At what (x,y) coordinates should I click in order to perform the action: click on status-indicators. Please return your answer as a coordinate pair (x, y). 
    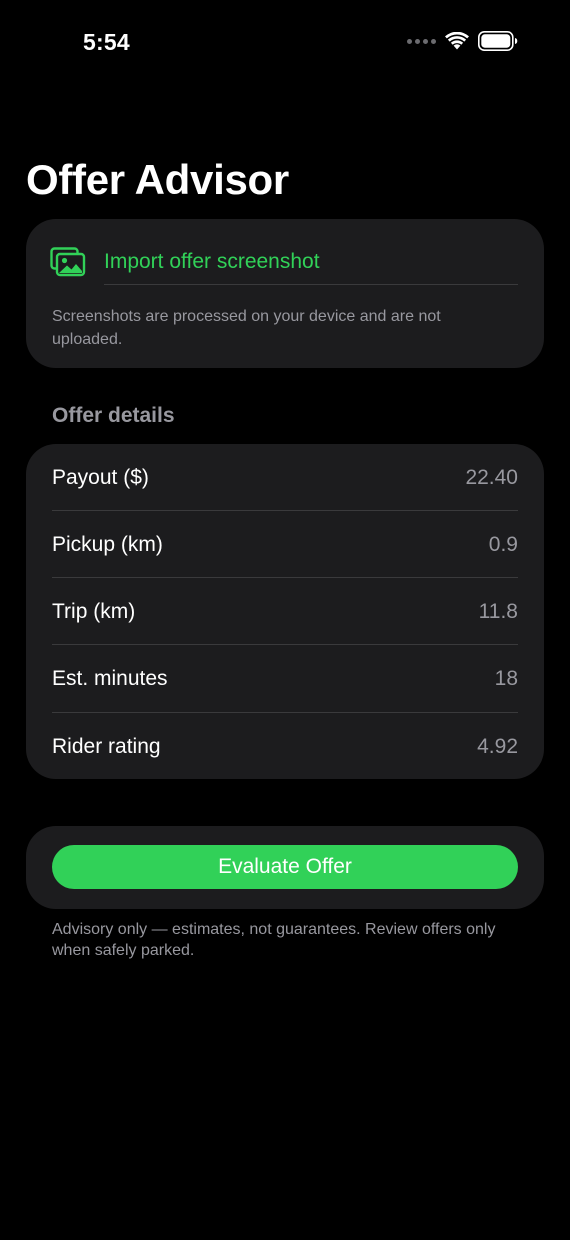
    Looking at the image, I should click on (462, 41).